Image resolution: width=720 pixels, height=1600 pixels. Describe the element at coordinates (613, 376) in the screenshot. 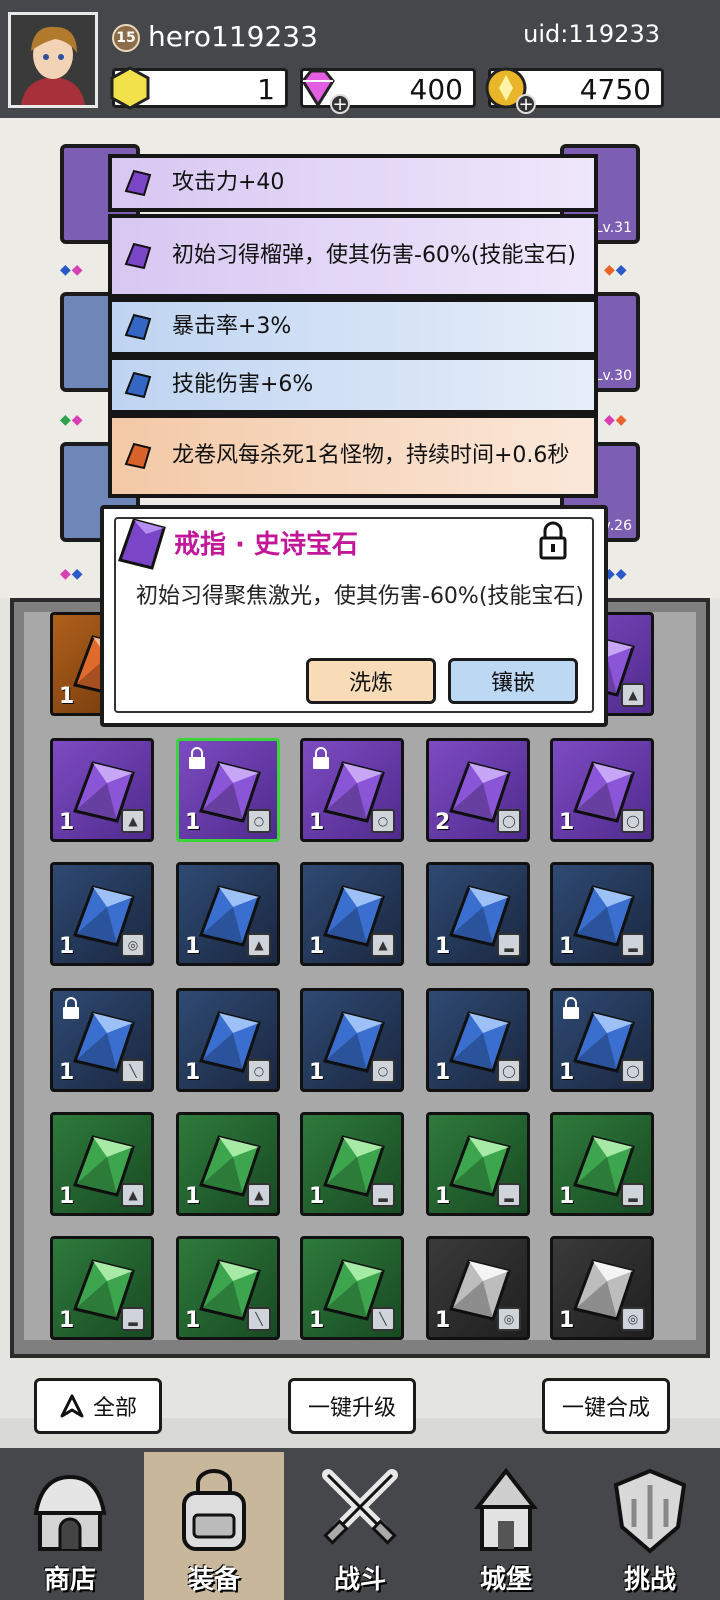

I see `slot-level: Lv.30` at that location.